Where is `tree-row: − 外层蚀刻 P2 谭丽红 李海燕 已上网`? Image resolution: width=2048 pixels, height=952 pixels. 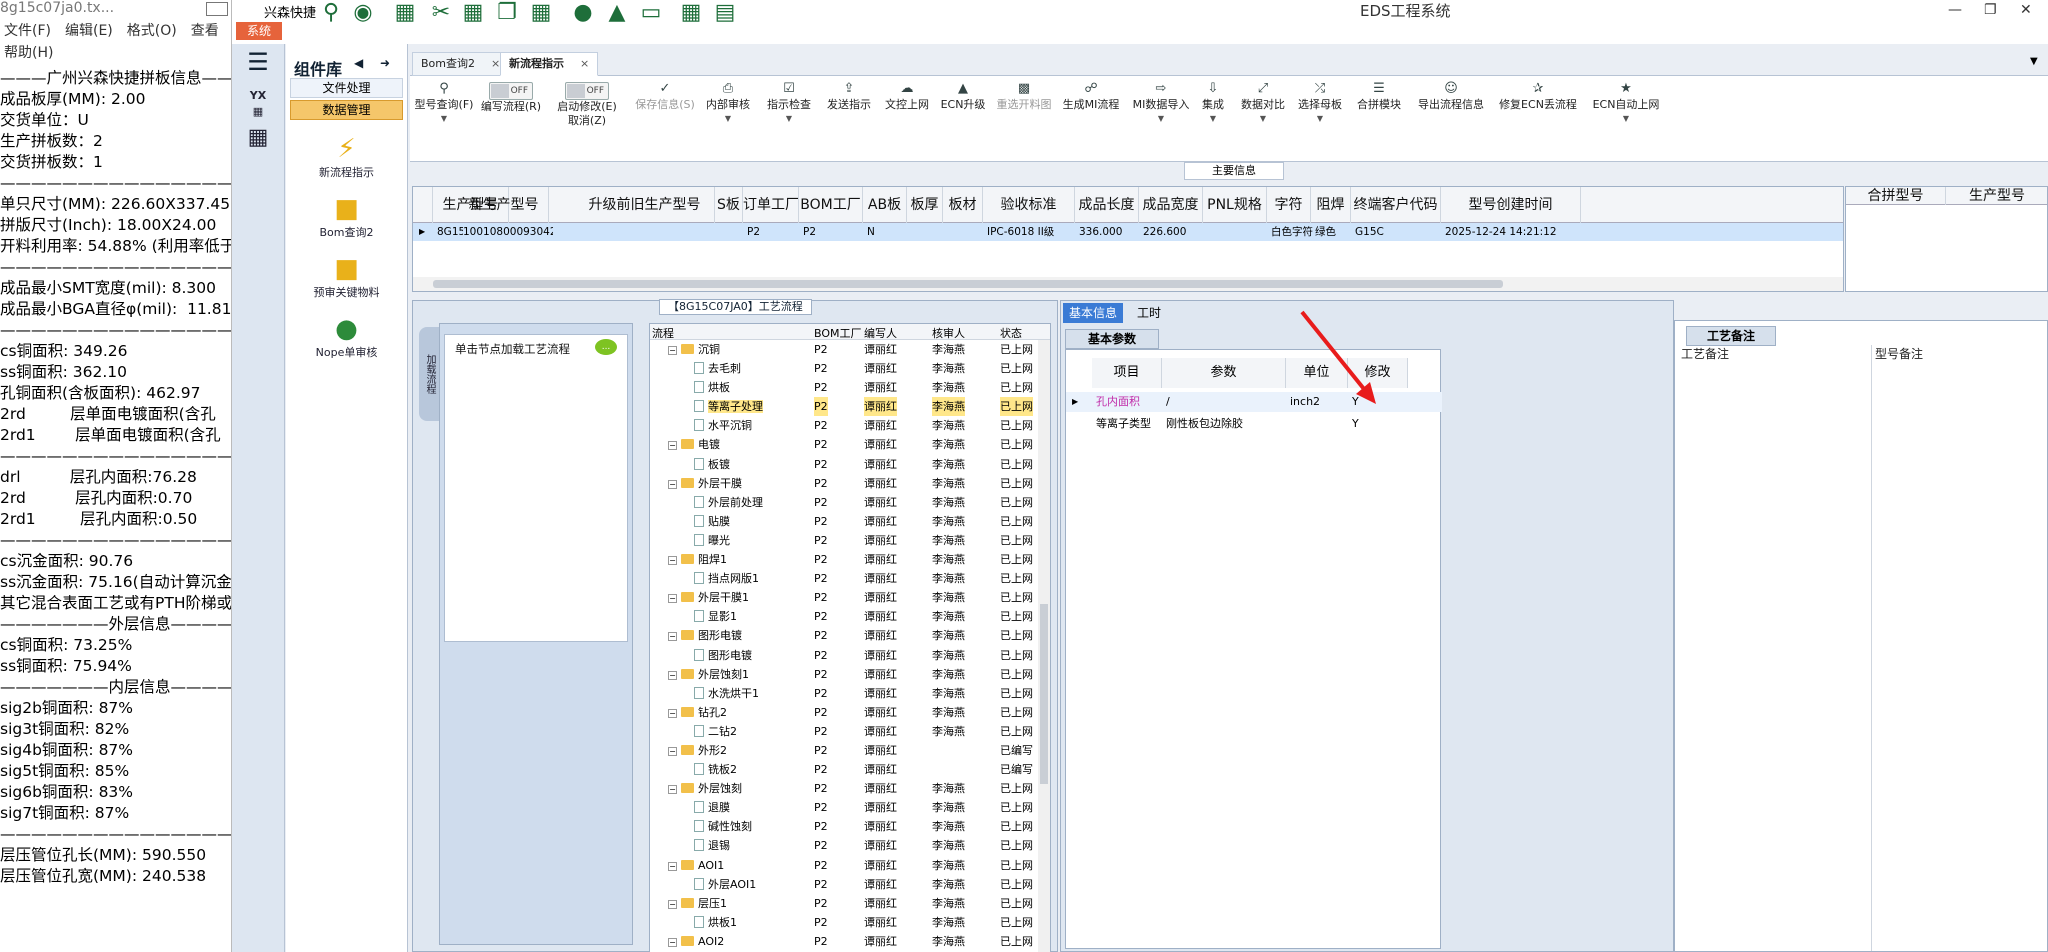
tree-row: − 外层蚀刻 P2 谭丽红 李海燕 已上网 is located at coordinates (850, 788).